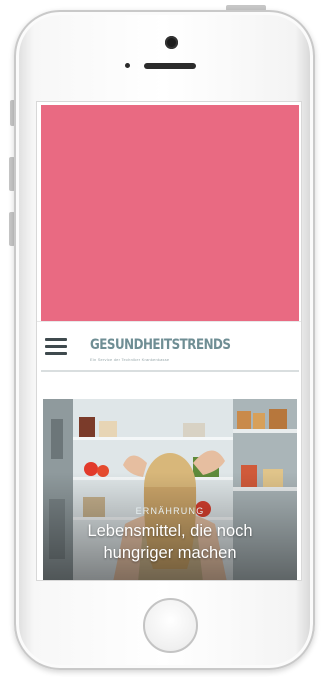  Describe the element at coordinates (170, 66) in the screenshot. I see `earpiece-speaker` at that location.